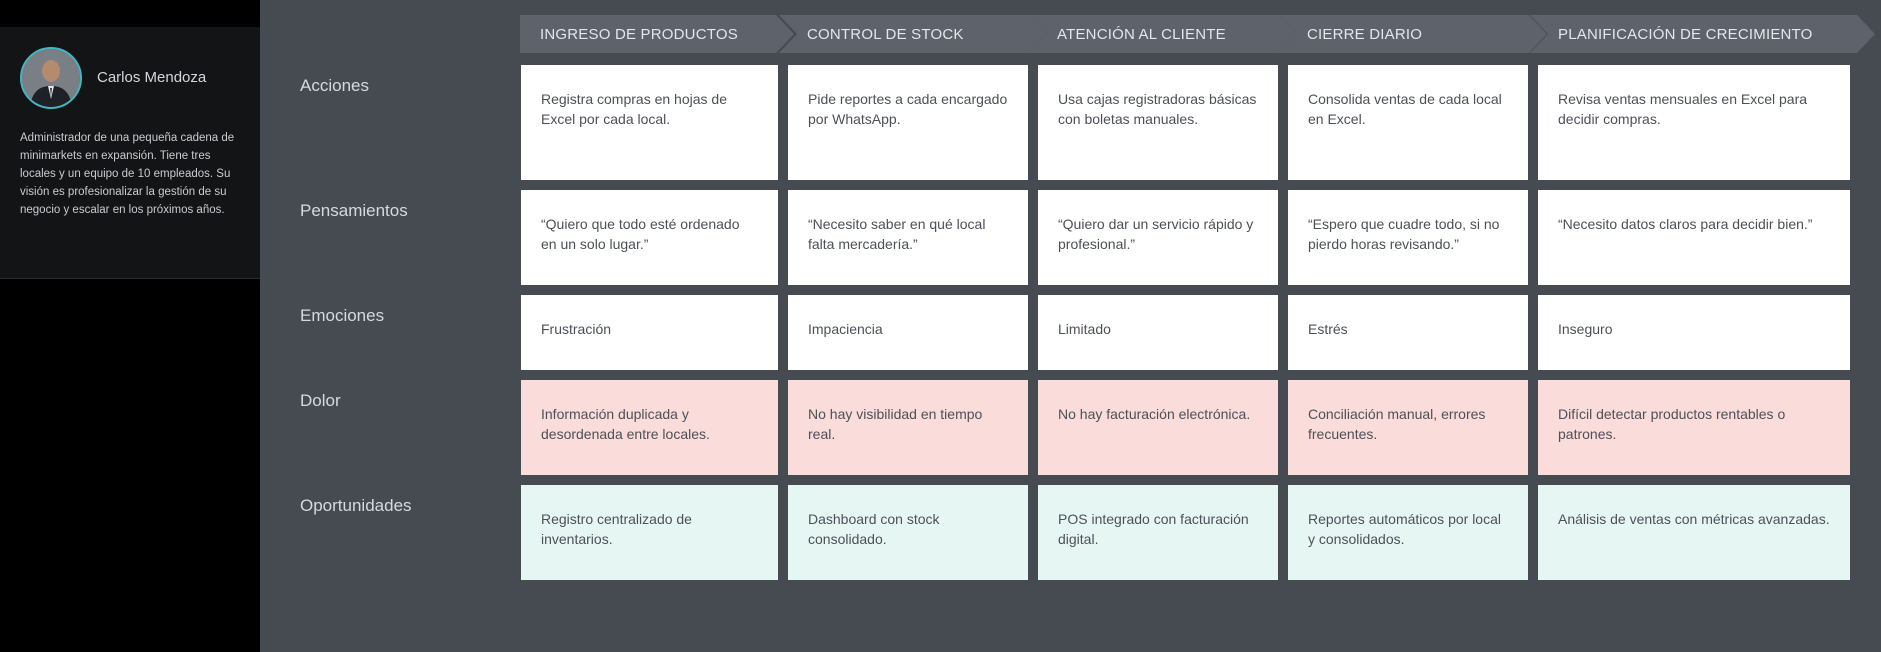  Describe the element at coordinates (1408, 427) in the screenshot. I see `cell-dolor-4: Conciliación manual, errores frecuentes.` at that location.